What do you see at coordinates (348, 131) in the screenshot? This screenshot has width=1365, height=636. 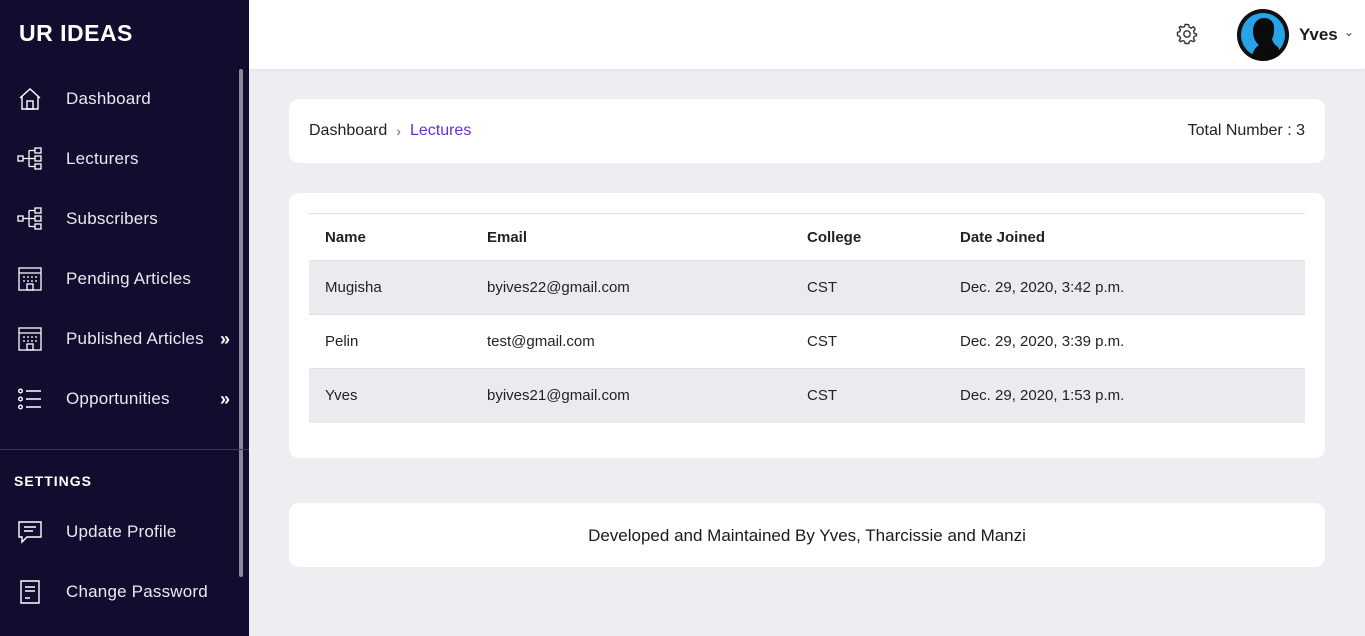 I see `breadcrumb-dashboard-link: Dashboard` at bounding box center [348, 131].